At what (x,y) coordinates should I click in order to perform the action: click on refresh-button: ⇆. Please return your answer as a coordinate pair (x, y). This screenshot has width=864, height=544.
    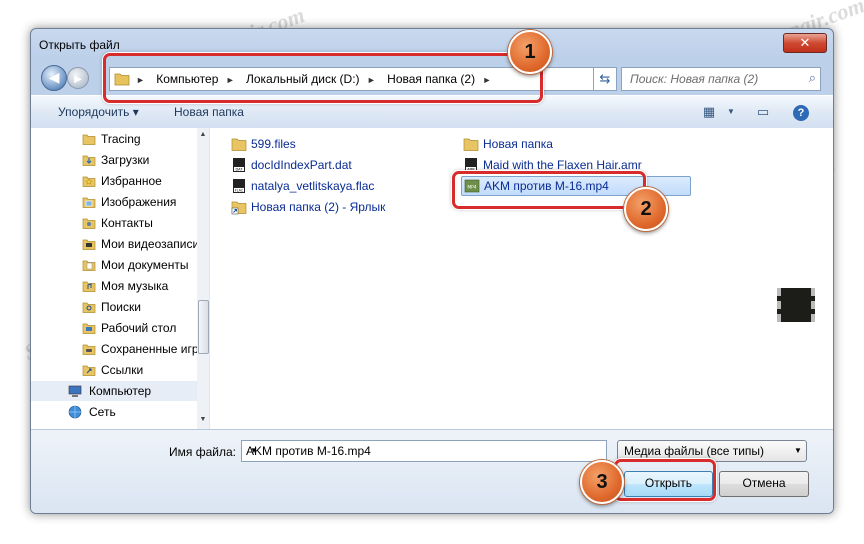
    Looking at the image, I should click on (605, 79).